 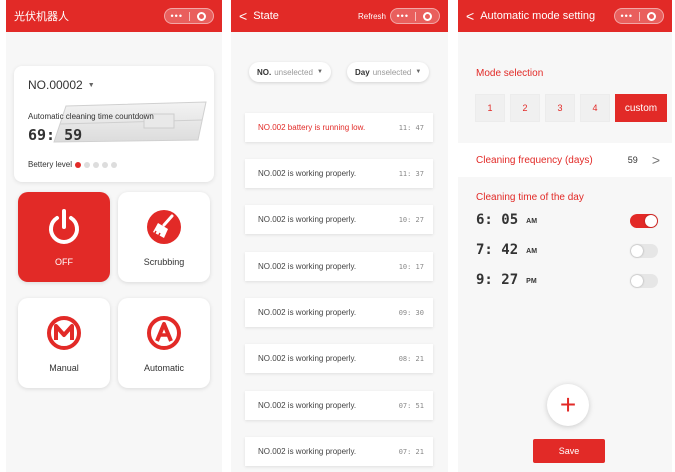 I want to click on log-time: 10: 27, so click(x=411, y=219).